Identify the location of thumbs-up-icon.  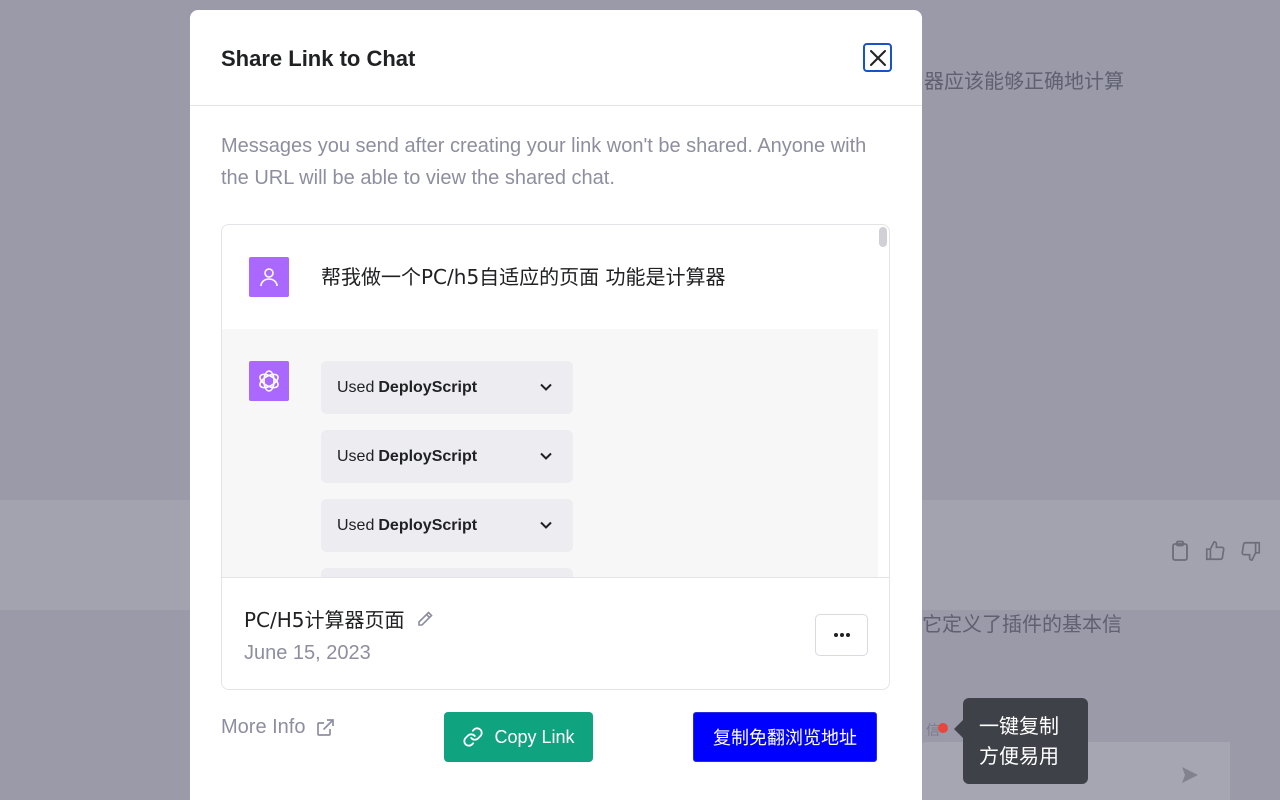
(1215, 551).